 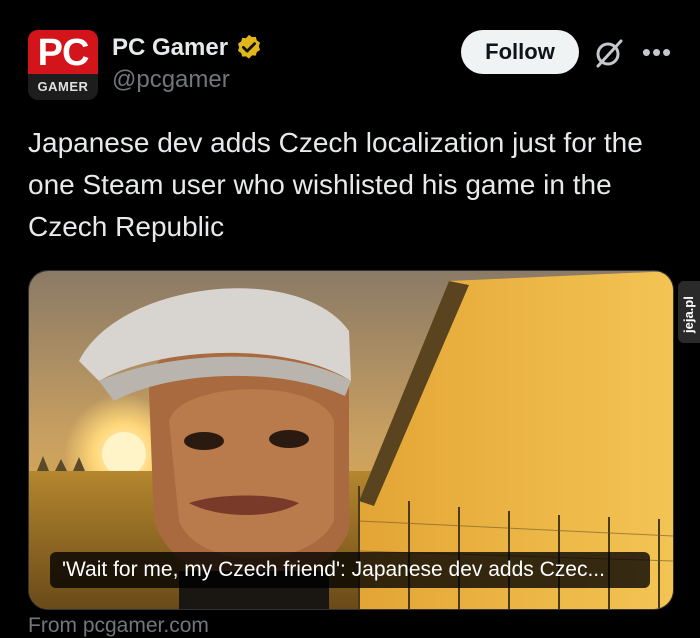 What do you see at coordinates (520, 52) in the screenshot?
I see `follow-button: Follow` at bounding box center [520, 52].